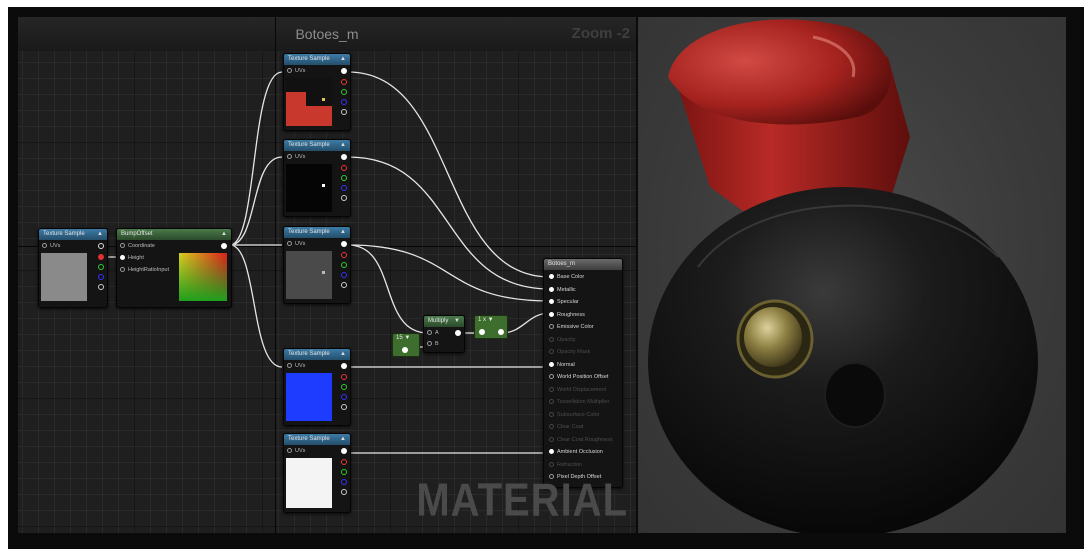 This screenshot has width=1092, height=556. Describe the element at coordinates (562, 290) in the screenshot. I see `material-input-pin: Metallic` at that location.